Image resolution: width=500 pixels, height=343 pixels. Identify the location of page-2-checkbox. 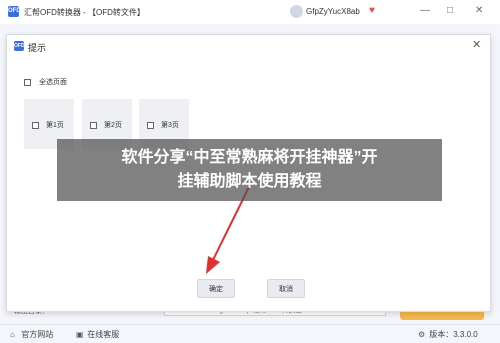
(93, 125).